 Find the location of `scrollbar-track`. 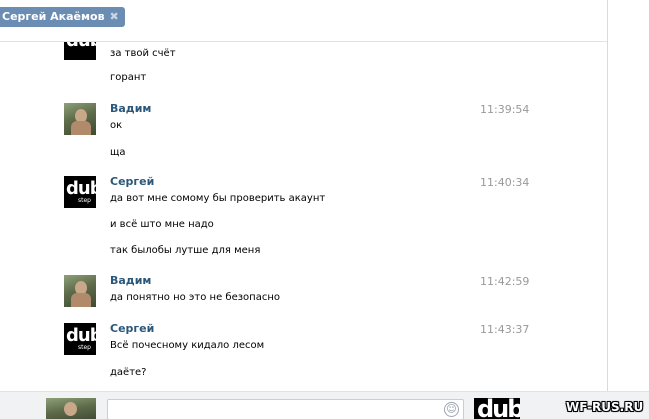

scrollbar-track is located at coordinates (607, 196).